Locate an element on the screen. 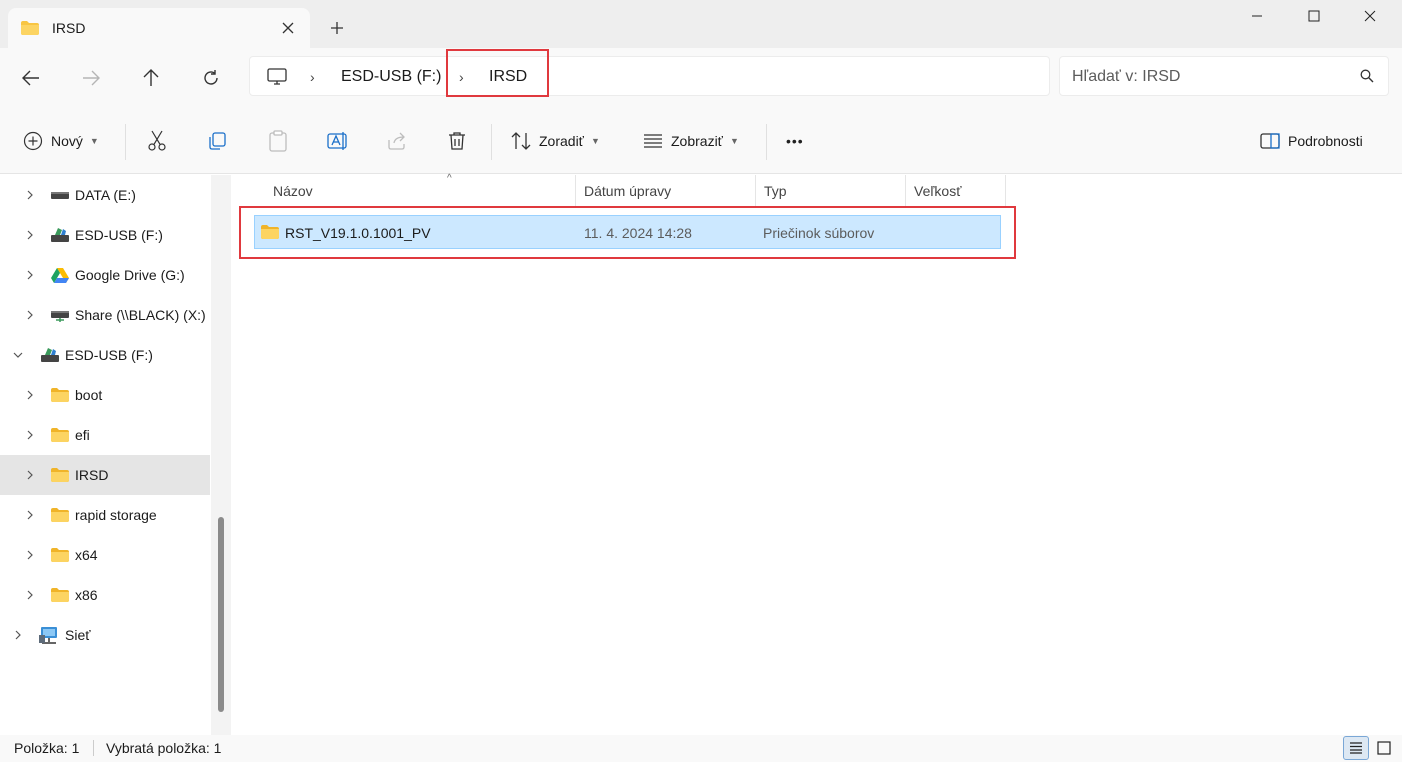 The width and height of the screenshot is (1402, 762). tab-title: IRSD is located at coordinates (69, 28).